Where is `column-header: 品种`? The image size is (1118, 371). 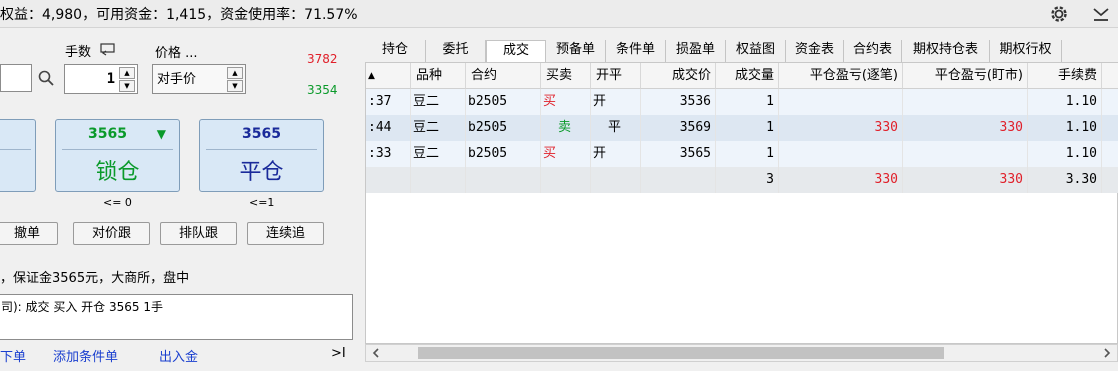
column-header: 品种 is located at coordinates (438, 76).